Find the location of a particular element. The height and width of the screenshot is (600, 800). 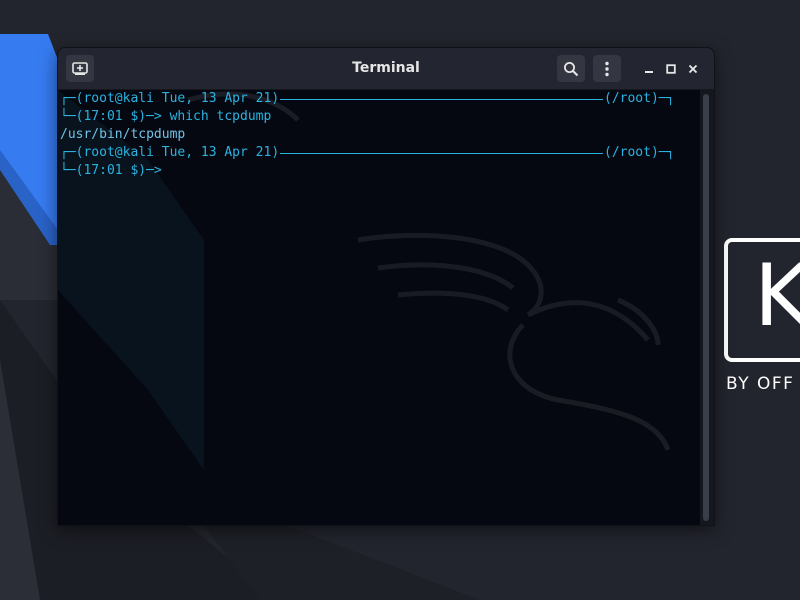

terminal-line-text: └─(17:01 $)─> is located at coordinates (111, 170).